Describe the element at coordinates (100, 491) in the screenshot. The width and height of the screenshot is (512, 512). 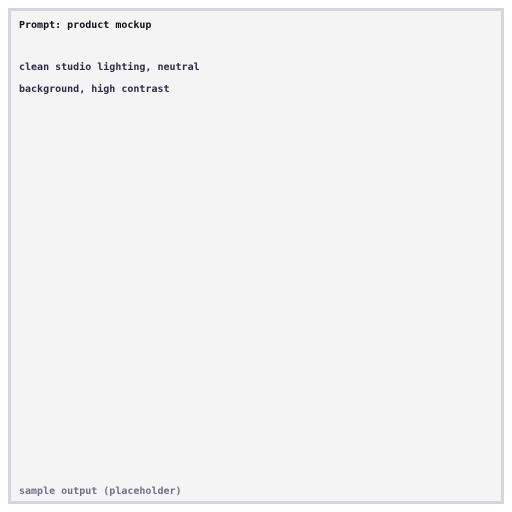
I see `placeholder-caption: sample output (placeholder)` at that location.